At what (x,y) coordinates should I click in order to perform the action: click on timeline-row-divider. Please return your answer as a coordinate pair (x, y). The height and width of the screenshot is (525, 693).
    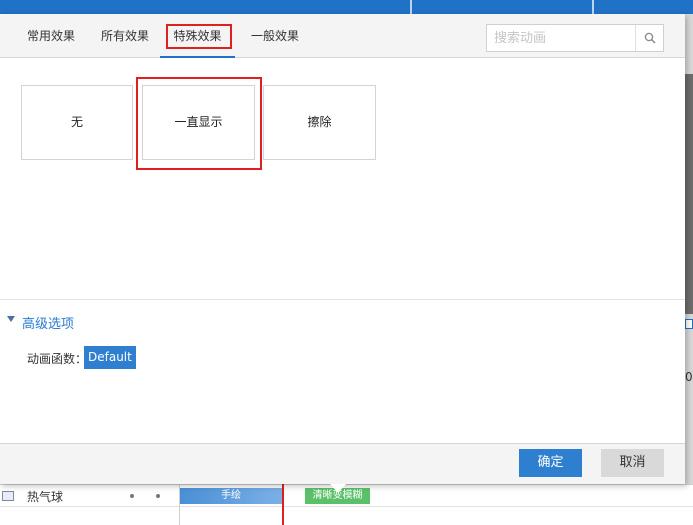
    Looking at the image, I should click on (346, 506).